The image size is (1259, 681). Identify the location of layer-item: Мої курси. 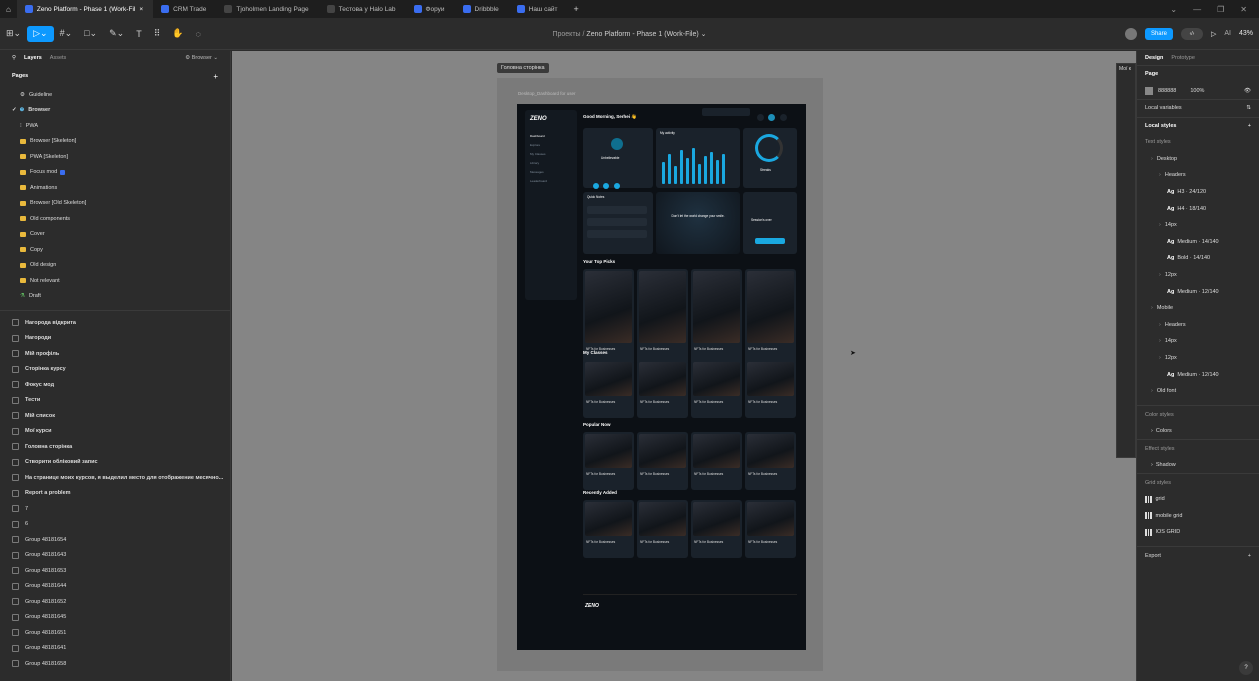
(115, 432).